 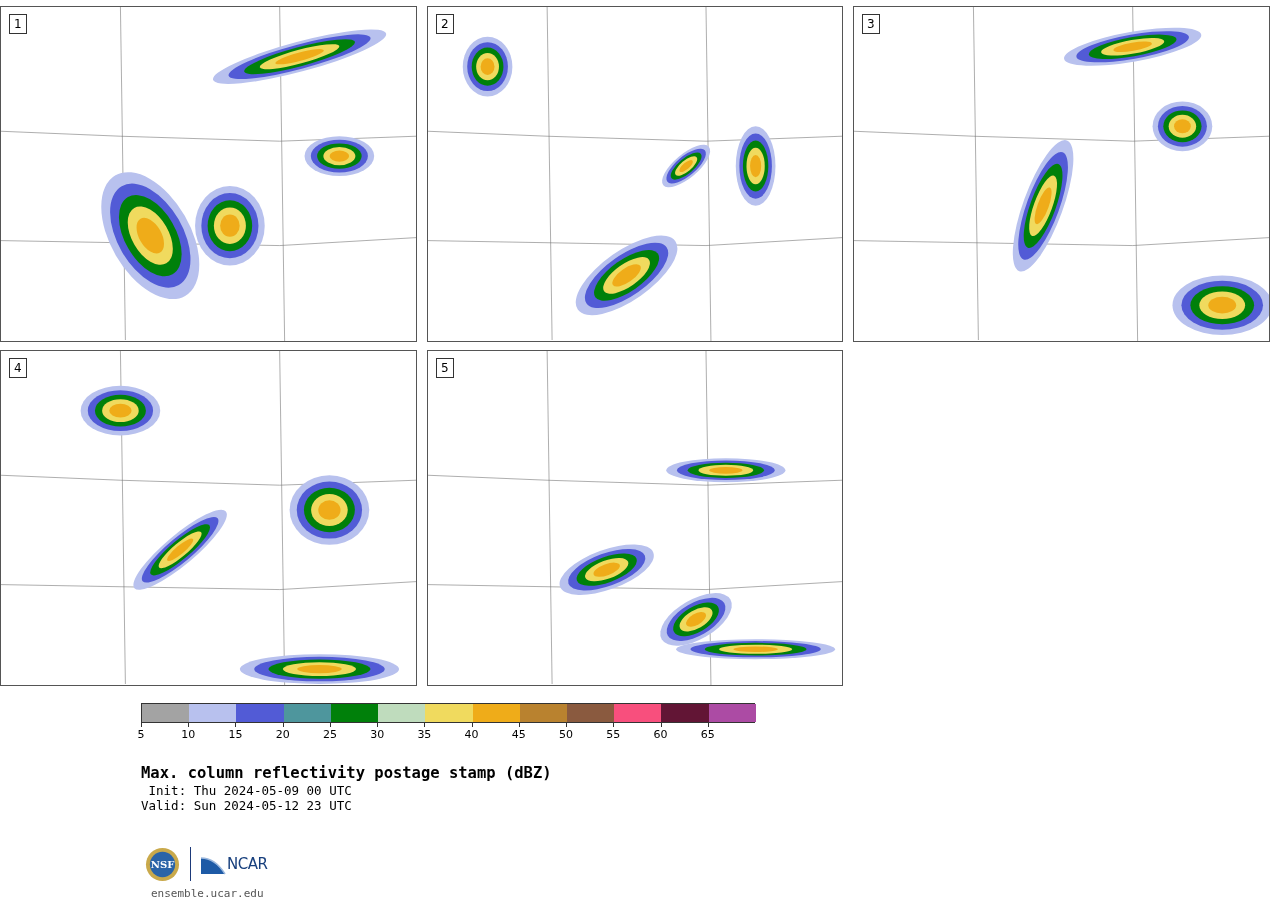 What do you see at coordinates (445, 24) in the screenshot?
I see `panel-number: 2` at bounding box center [445, 24].